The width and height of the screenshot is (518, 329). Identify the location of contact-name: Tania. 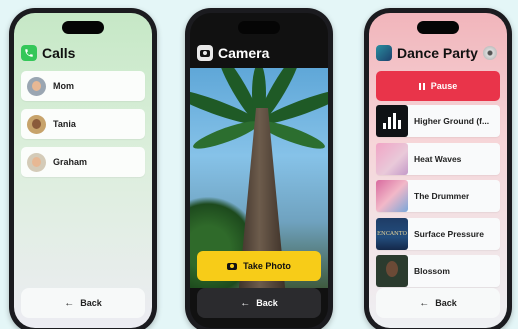
(64, 124).